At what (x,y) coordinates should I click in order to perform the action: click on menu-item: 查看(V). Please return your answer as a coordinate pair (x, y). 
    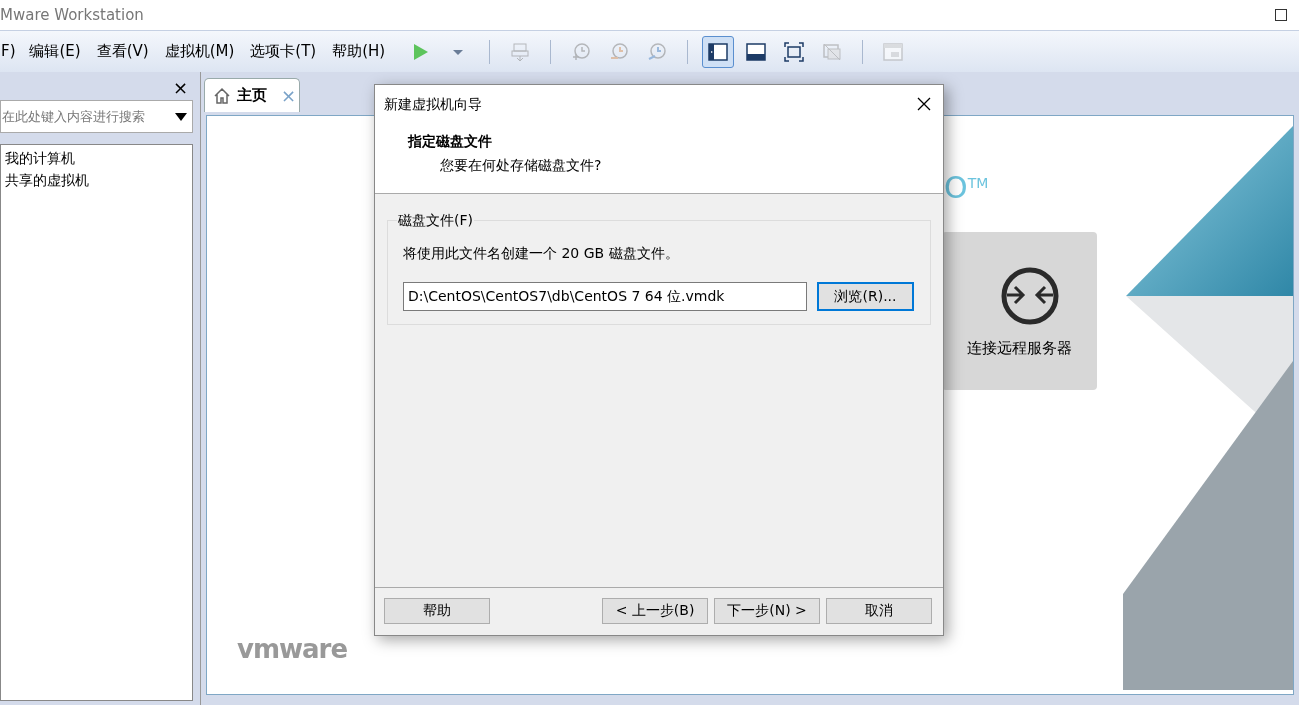
    Looking at the image, I should click on (122, 51).